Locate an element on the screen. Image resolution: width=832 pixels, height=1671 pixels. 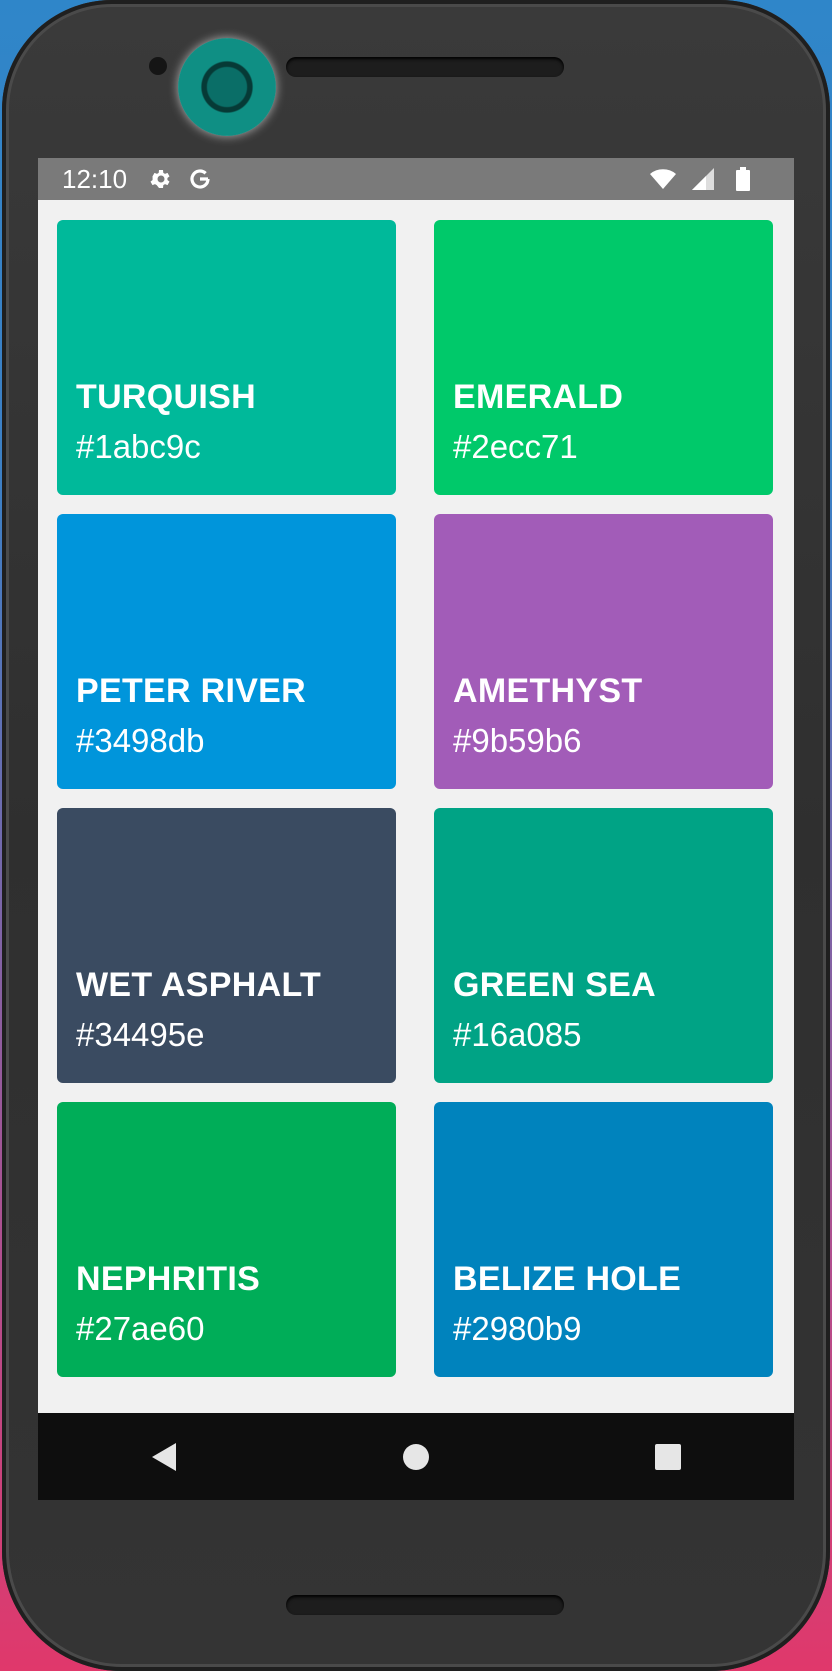
color-hex: #3498db is located at coordinates (140, 740).